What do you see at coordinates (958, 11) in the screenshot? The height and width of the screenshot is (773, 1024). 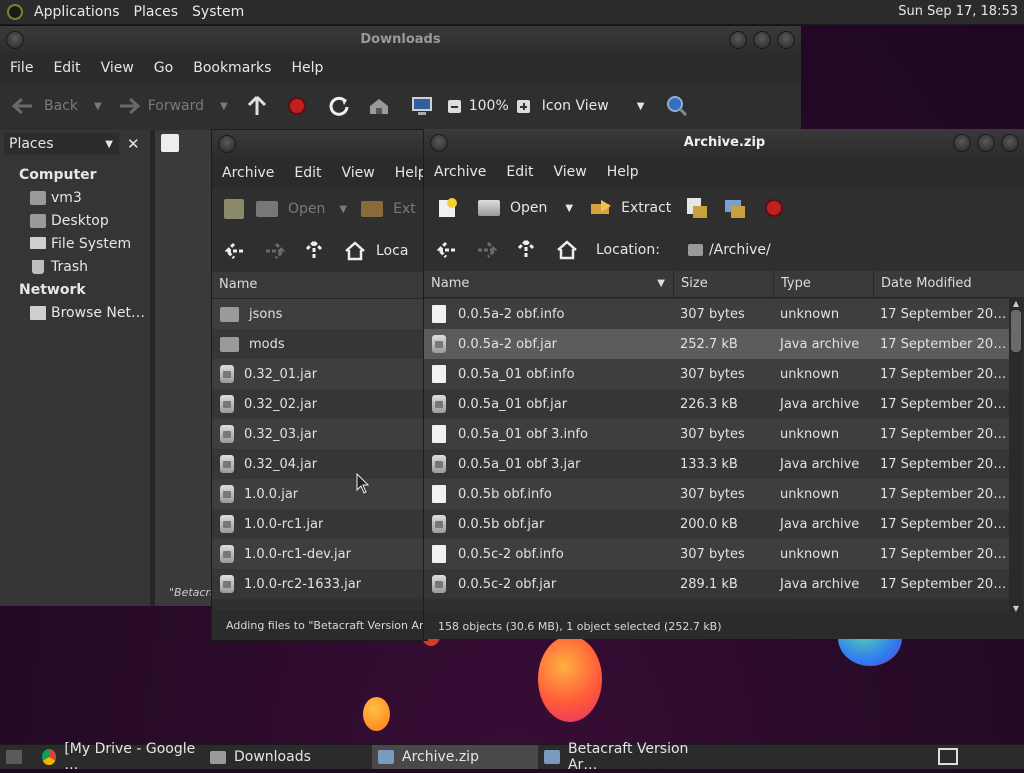 I see `clock: Sun Sep 17, 18:53` at bounding box center [958, 11].